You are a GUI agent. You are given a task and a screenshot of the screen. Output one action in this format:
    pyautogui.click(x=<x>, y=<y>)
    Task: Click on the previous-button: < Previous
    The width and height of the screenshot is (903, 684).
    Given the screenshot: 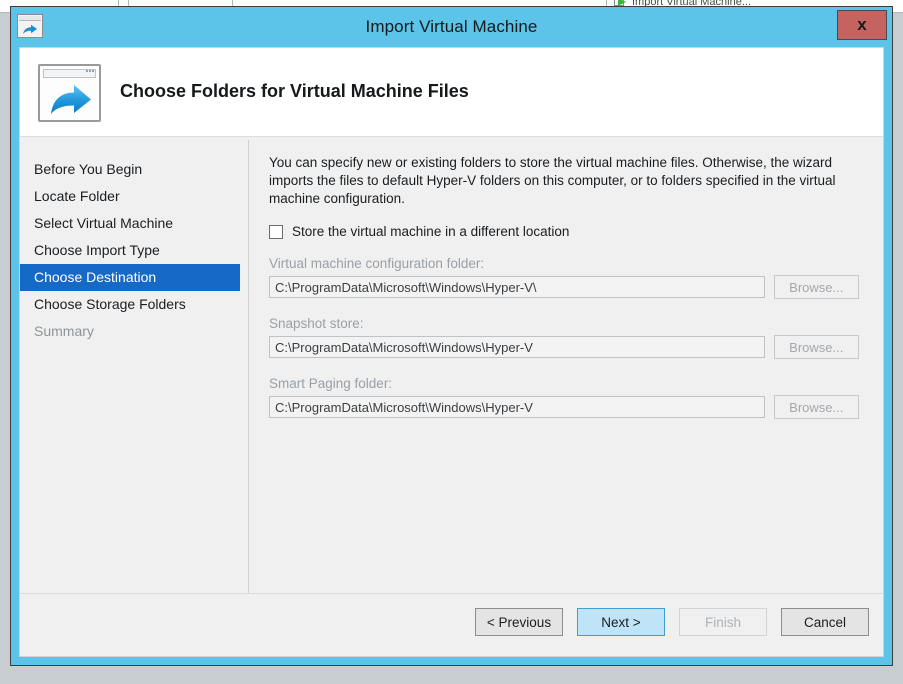 What is the action you would take?
    pyautogui.click(x=519, y=622)
    